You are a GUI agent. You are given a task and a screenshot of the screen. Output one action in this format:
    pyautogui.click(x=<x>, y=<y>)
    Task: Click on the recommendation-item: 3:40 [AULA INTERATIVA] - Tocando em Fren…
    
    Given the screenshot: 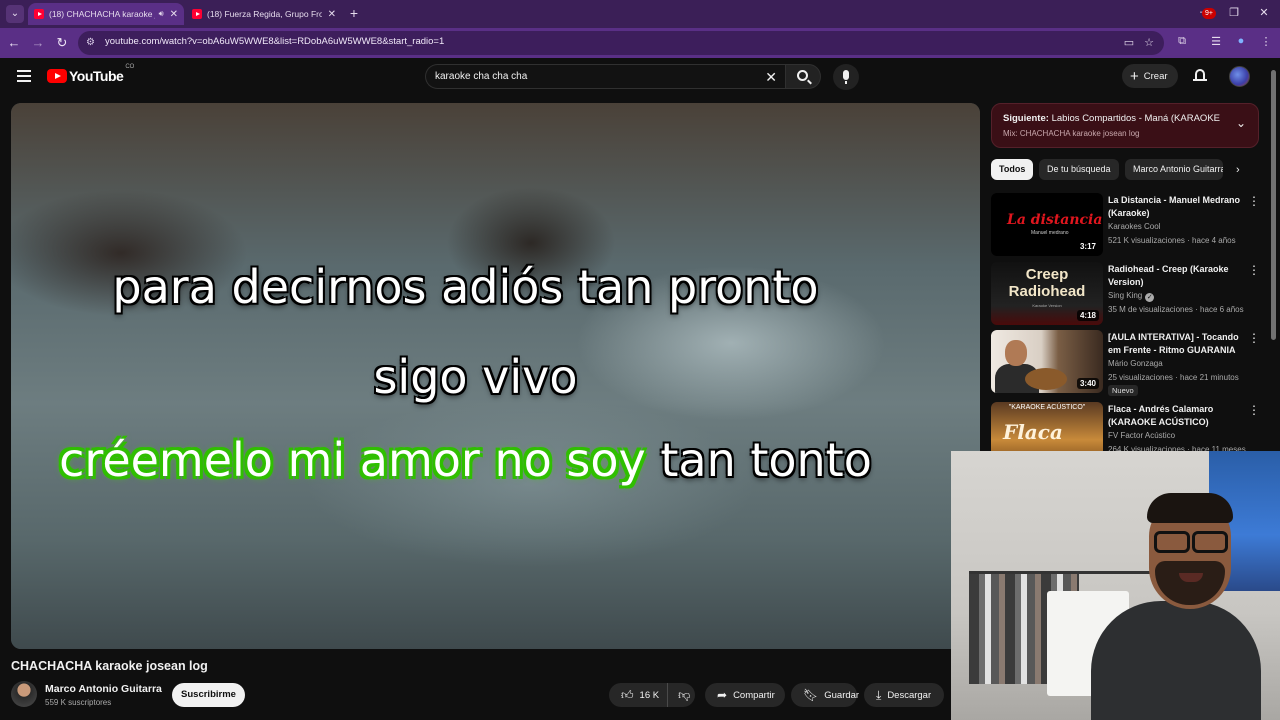 What is the action you would take?
    pyautogui.click(x=1125, y=363)
    